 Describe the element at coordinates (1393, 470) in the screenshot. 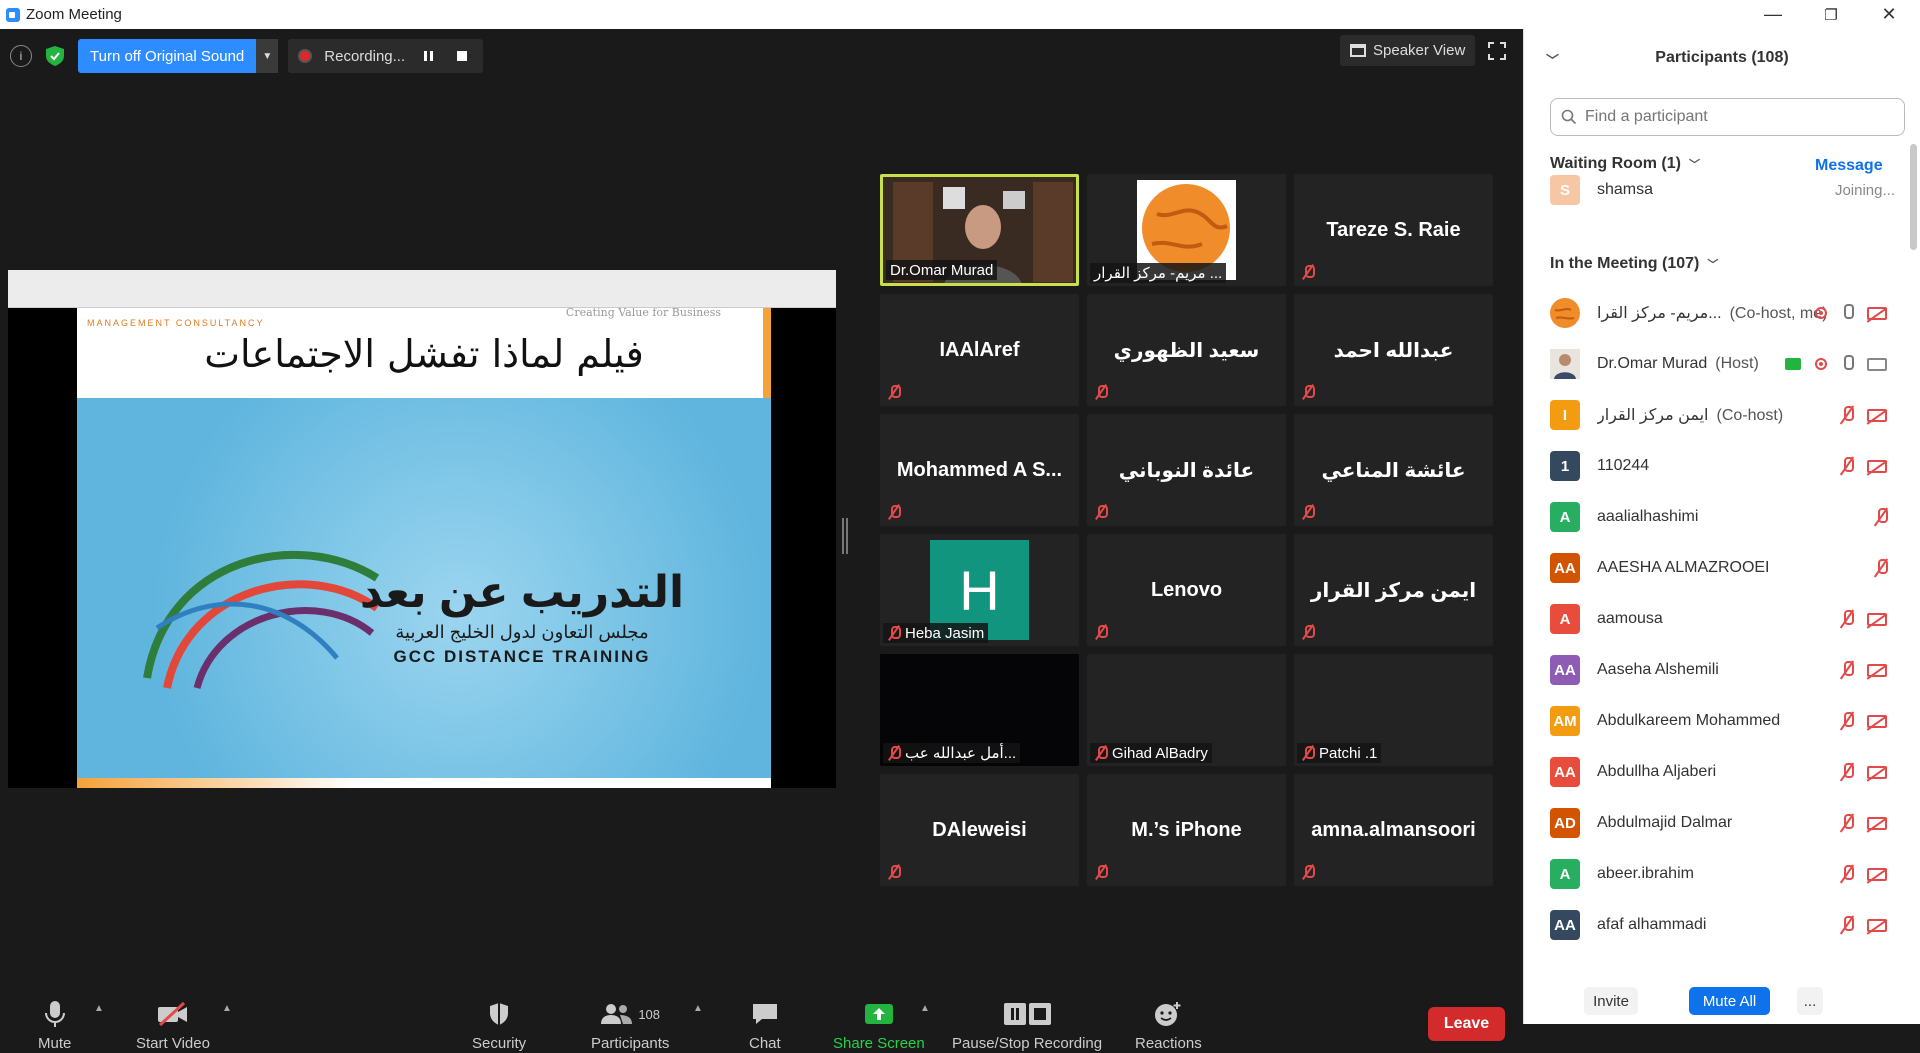

I see `video-tile: عائشة المناعي` at that location.